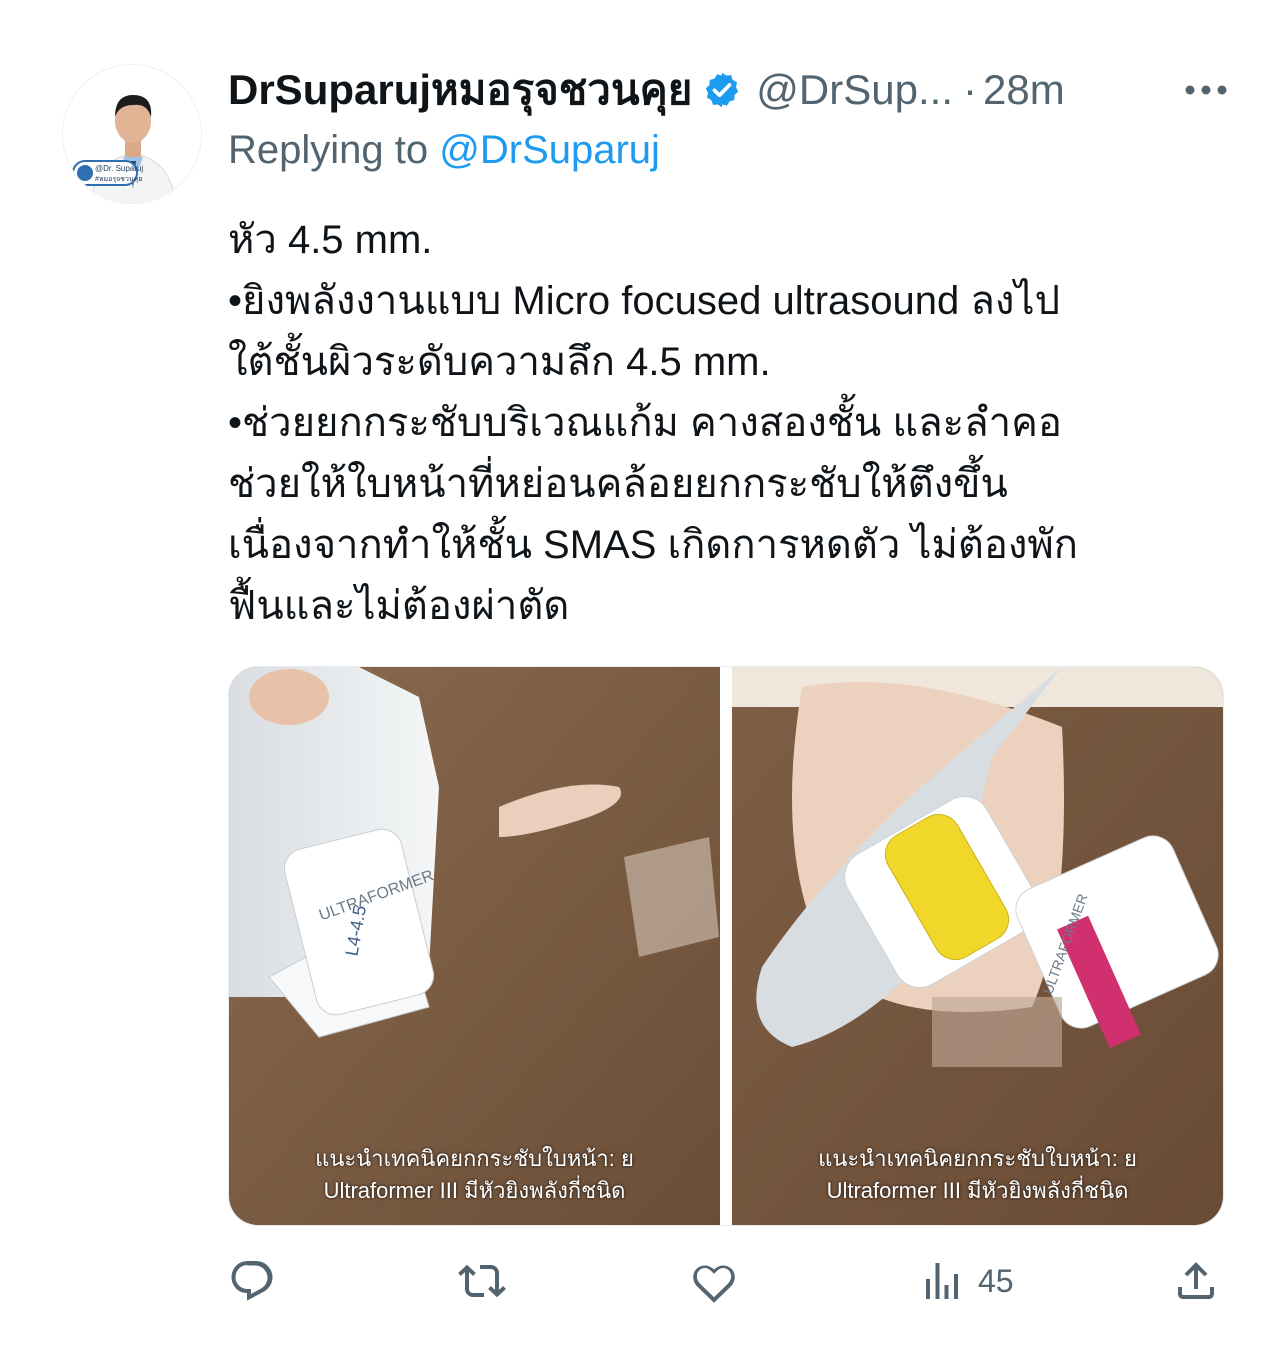 The image size is (1284, 1346). What do you see at coordinates (118, 179) in the screenshot?
I see `badge-line-2: #หมอรุจชวนคุย` at bounding box center [118, 179].